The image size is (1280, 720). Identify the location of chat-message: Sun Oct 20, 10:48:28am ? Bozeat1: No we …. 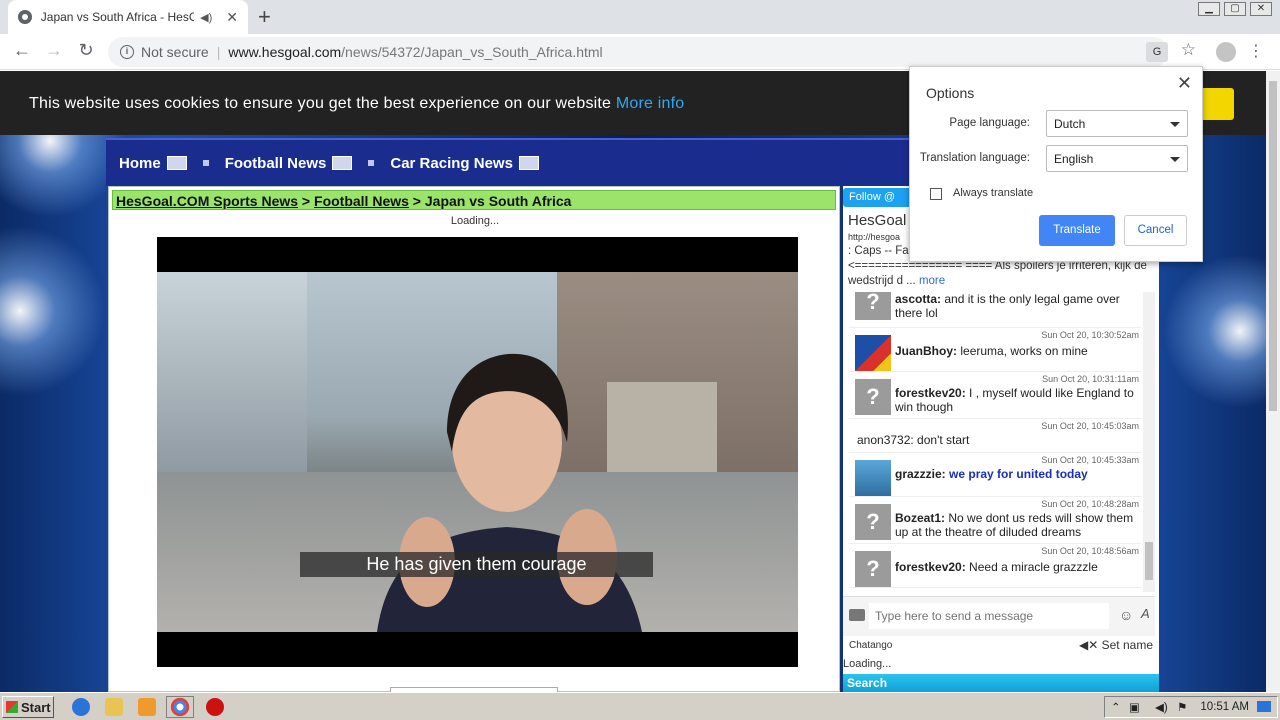
(995, 520).